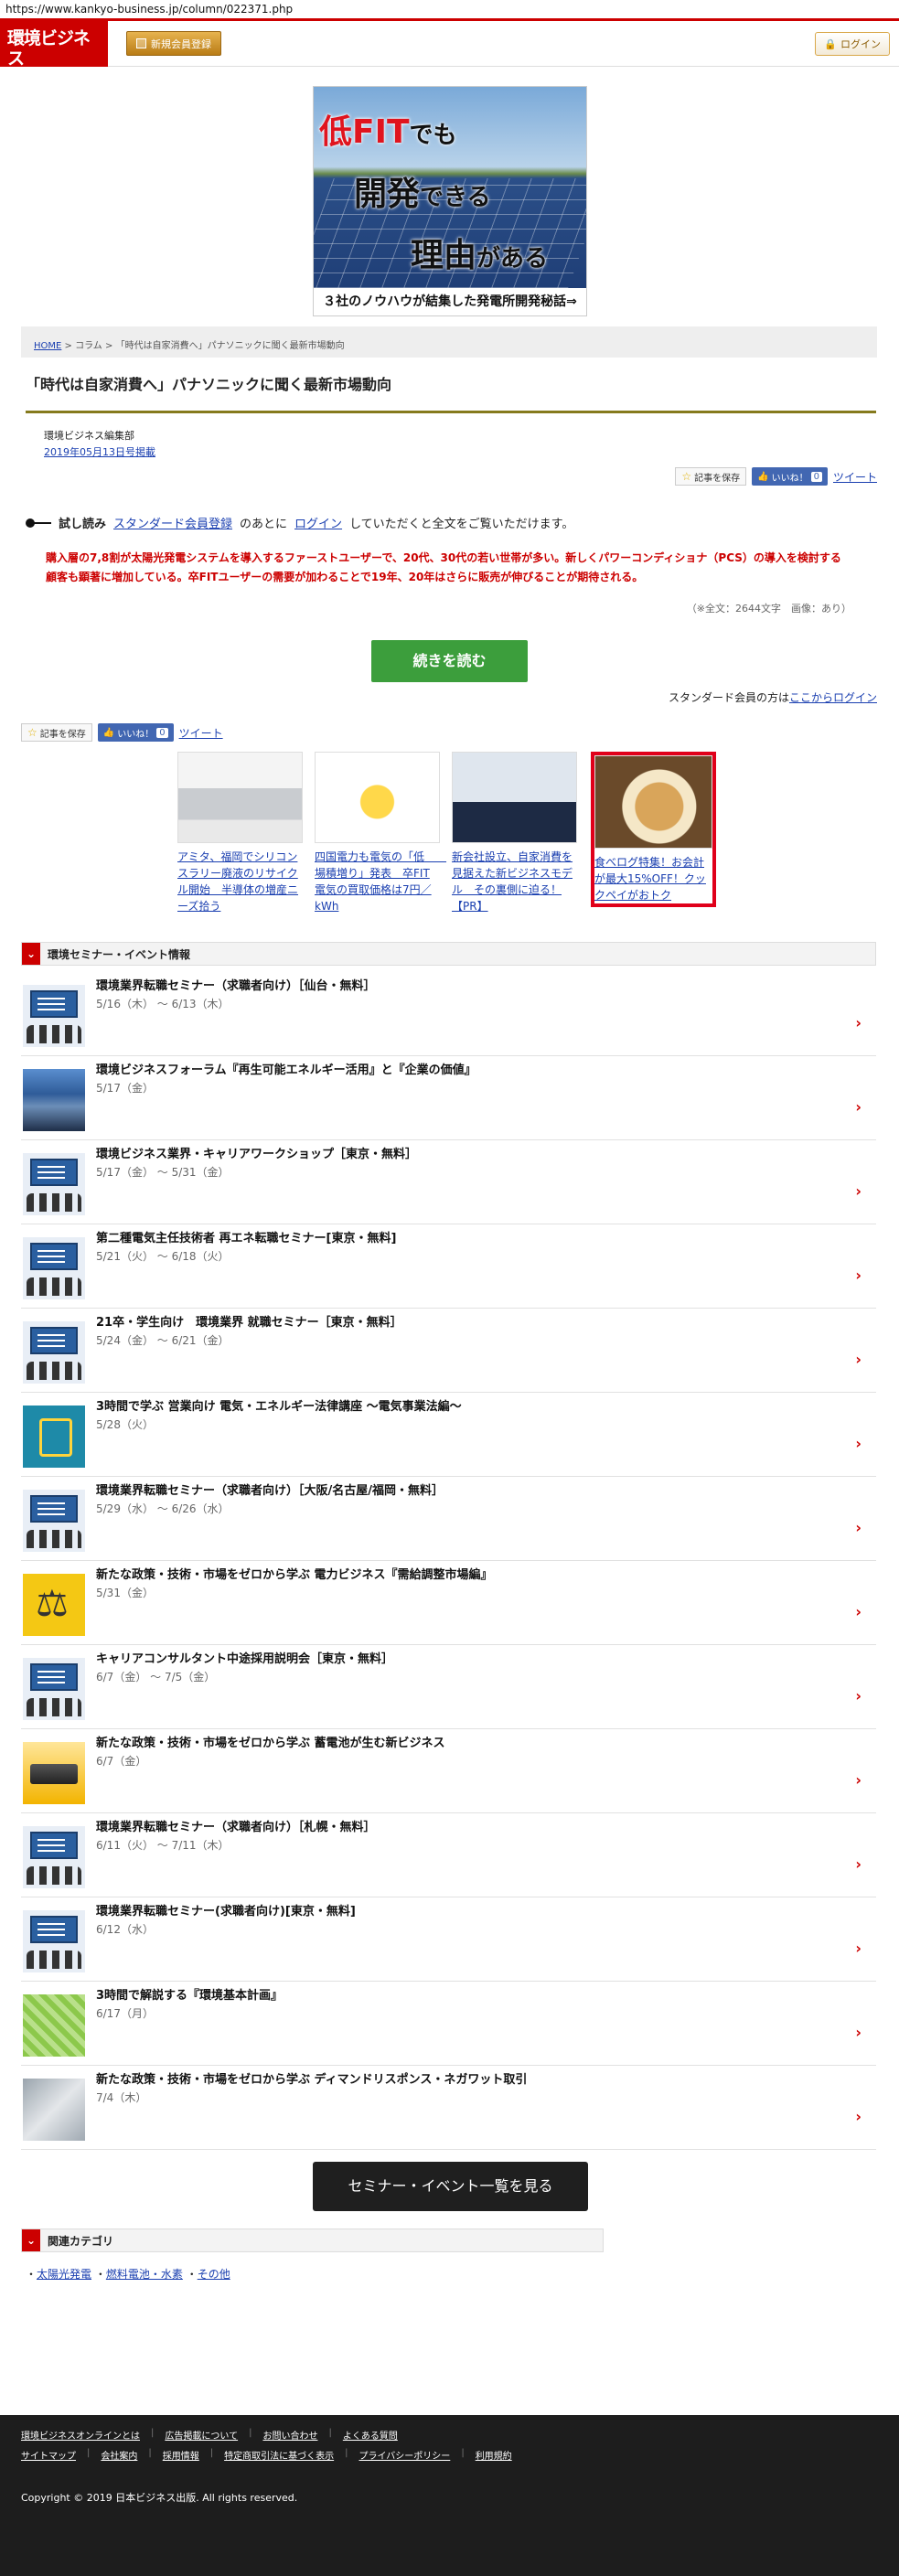 Image resolution: width=899 pixels, height=2576 pixels. Describe the element at coordinates (768, 609) in the screenshot. I see `article-meta: （※全文：2644文字 画像：あり）` at that location.